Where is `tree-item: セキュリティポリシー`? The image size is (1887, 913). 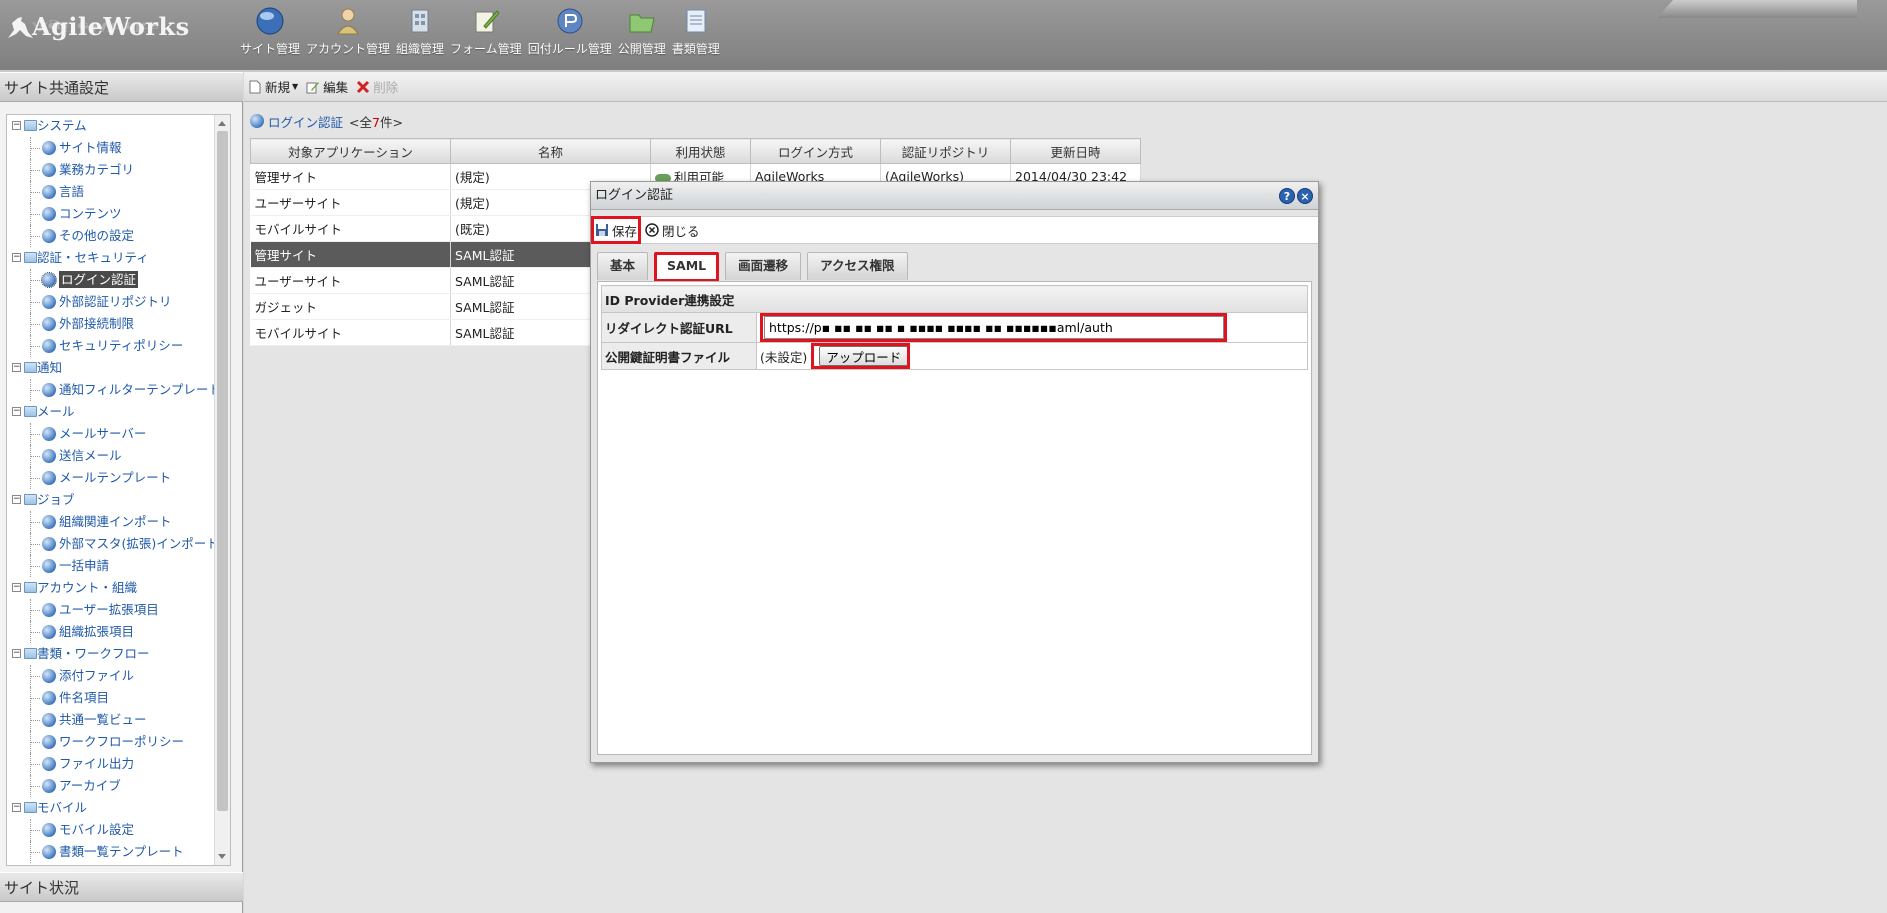
tree-item: セキュリティポリシー is located at coordinates (111, 346).